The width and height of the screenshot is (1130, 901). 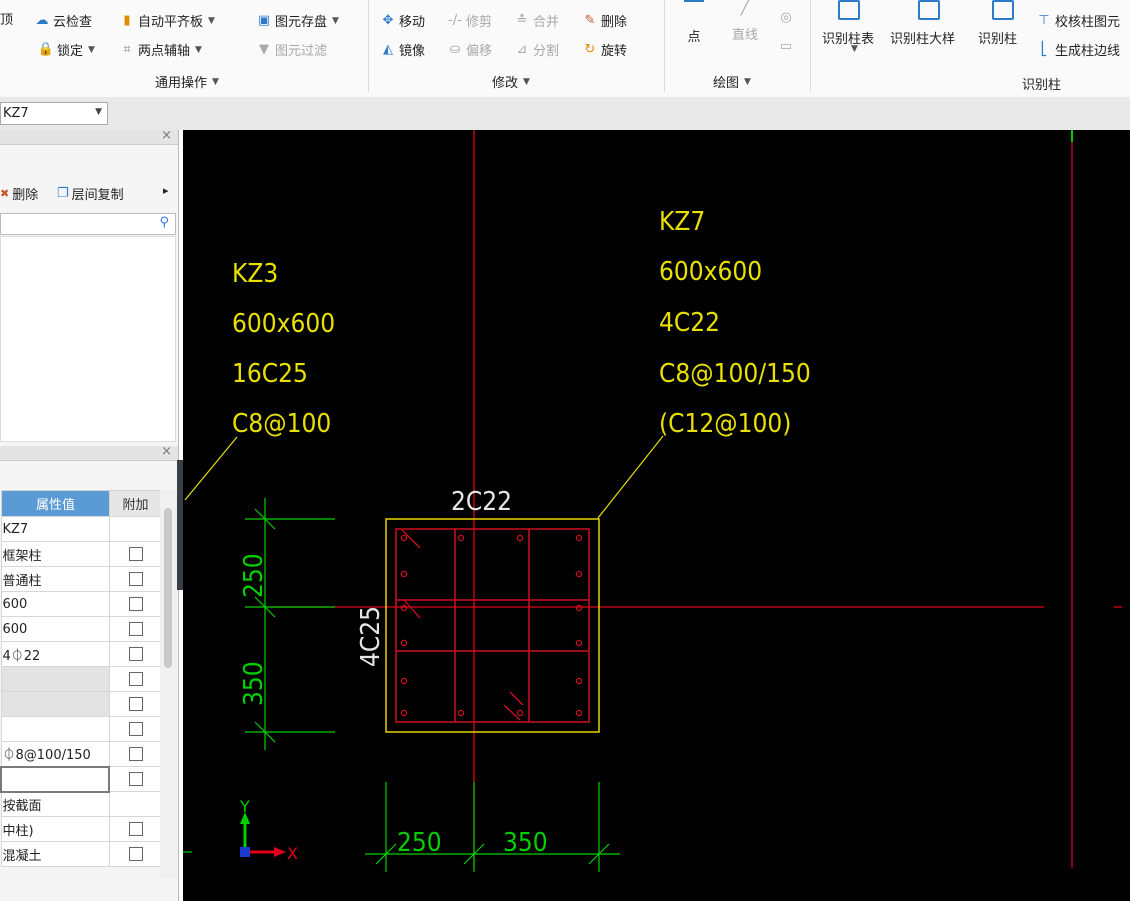 What do you see at coordinates (469, 21) in the screenshot?
I see `trim-button: -/- 修剪` at bounding box center [469, 21].